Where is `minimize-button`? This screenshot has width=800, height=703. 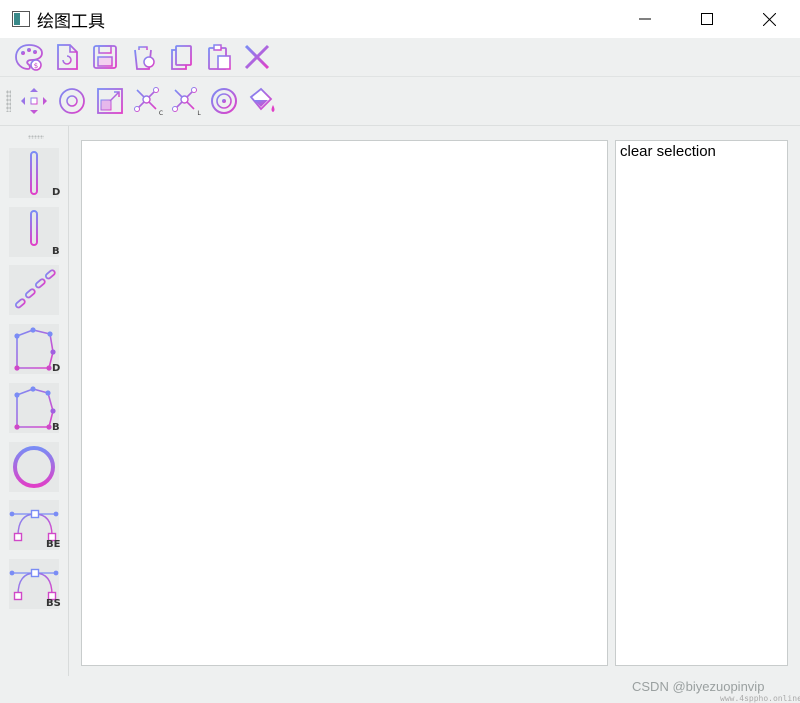
minimize-button is located at coordinates (645, 19).